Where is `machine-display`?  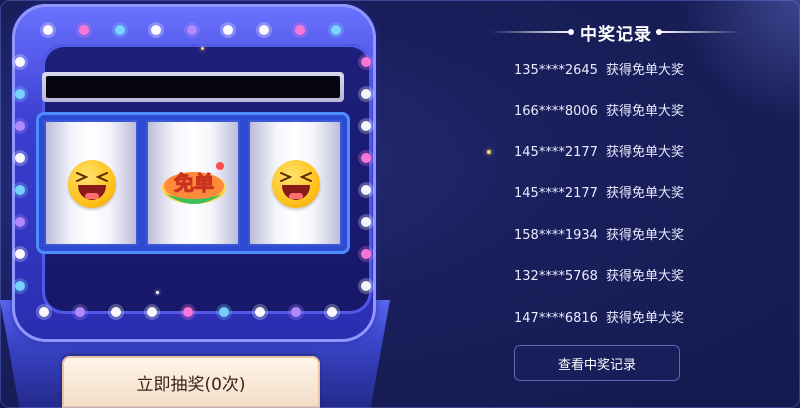 machine-display is located at coordinates (193, 87).